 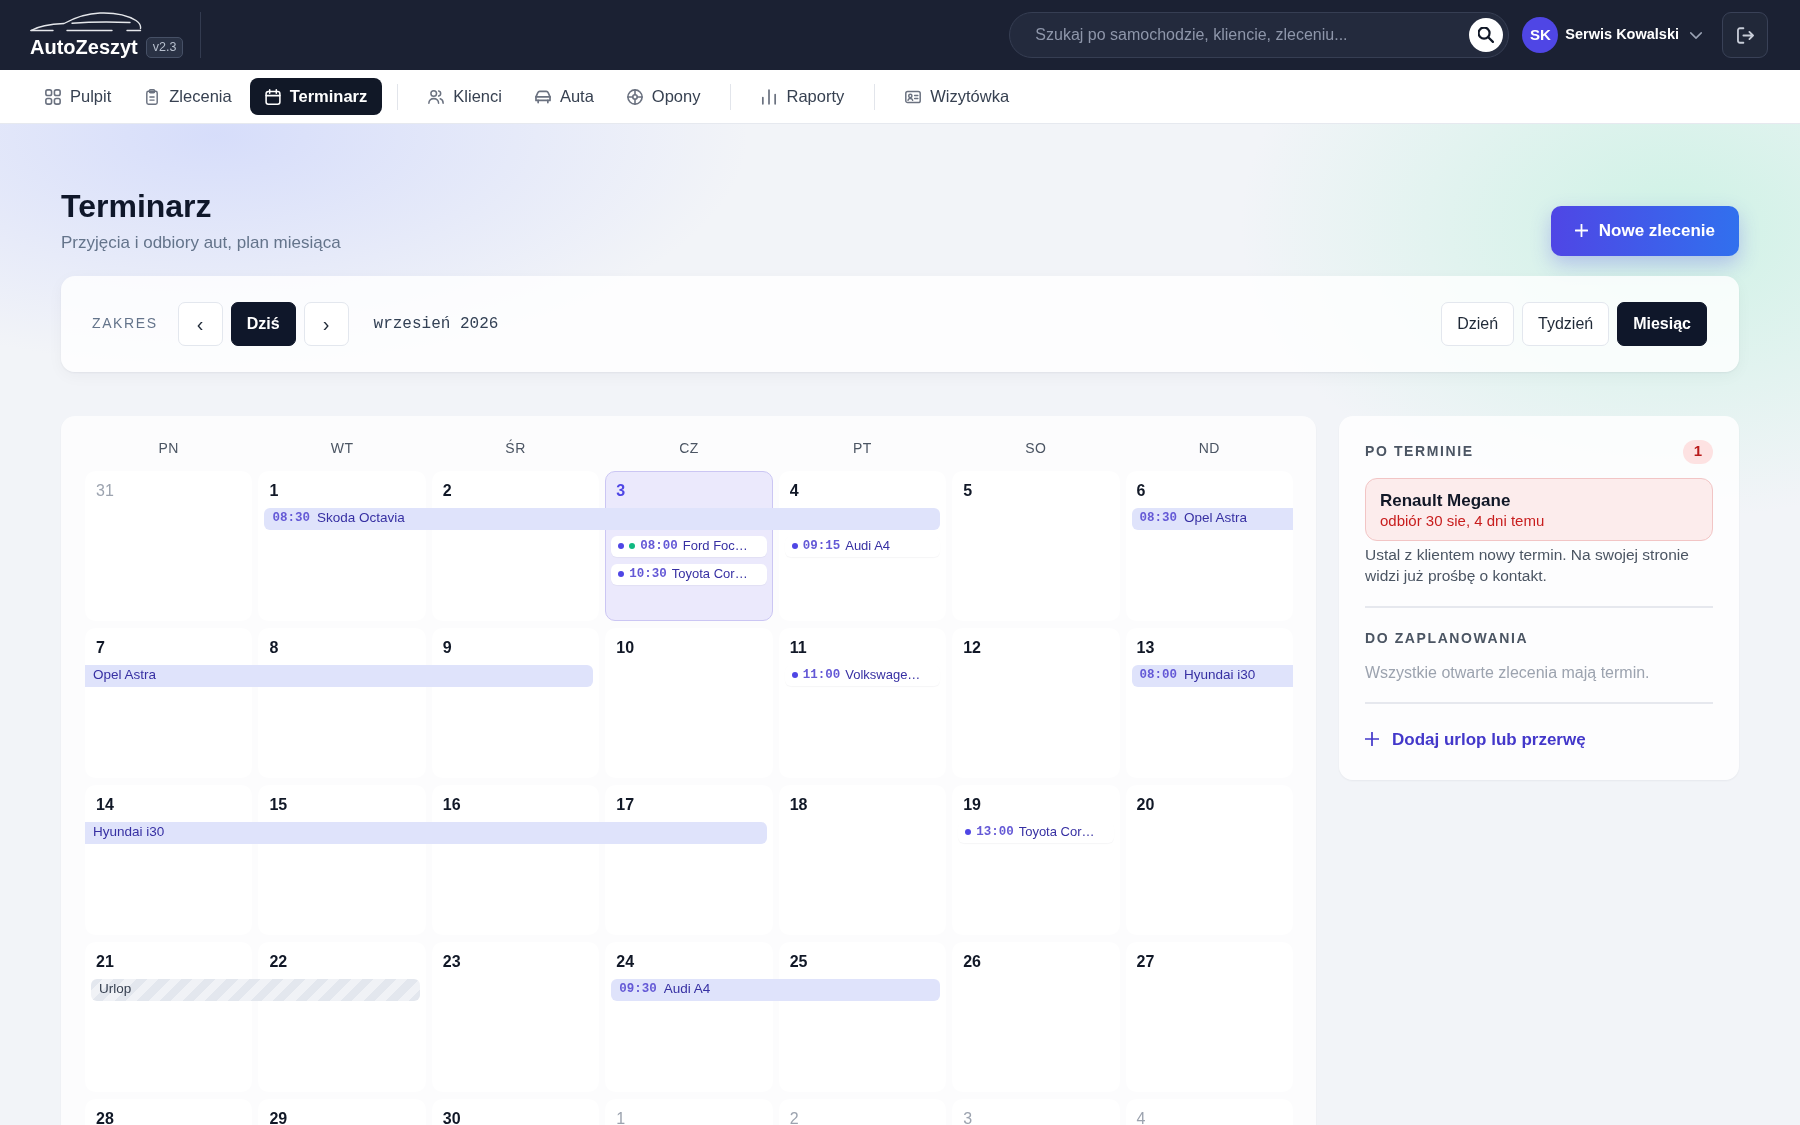 What do you see at coordinates (1478, 323) in the screenshot?
I see `view-tab: Dzień` at bounding box center [1478, 323].